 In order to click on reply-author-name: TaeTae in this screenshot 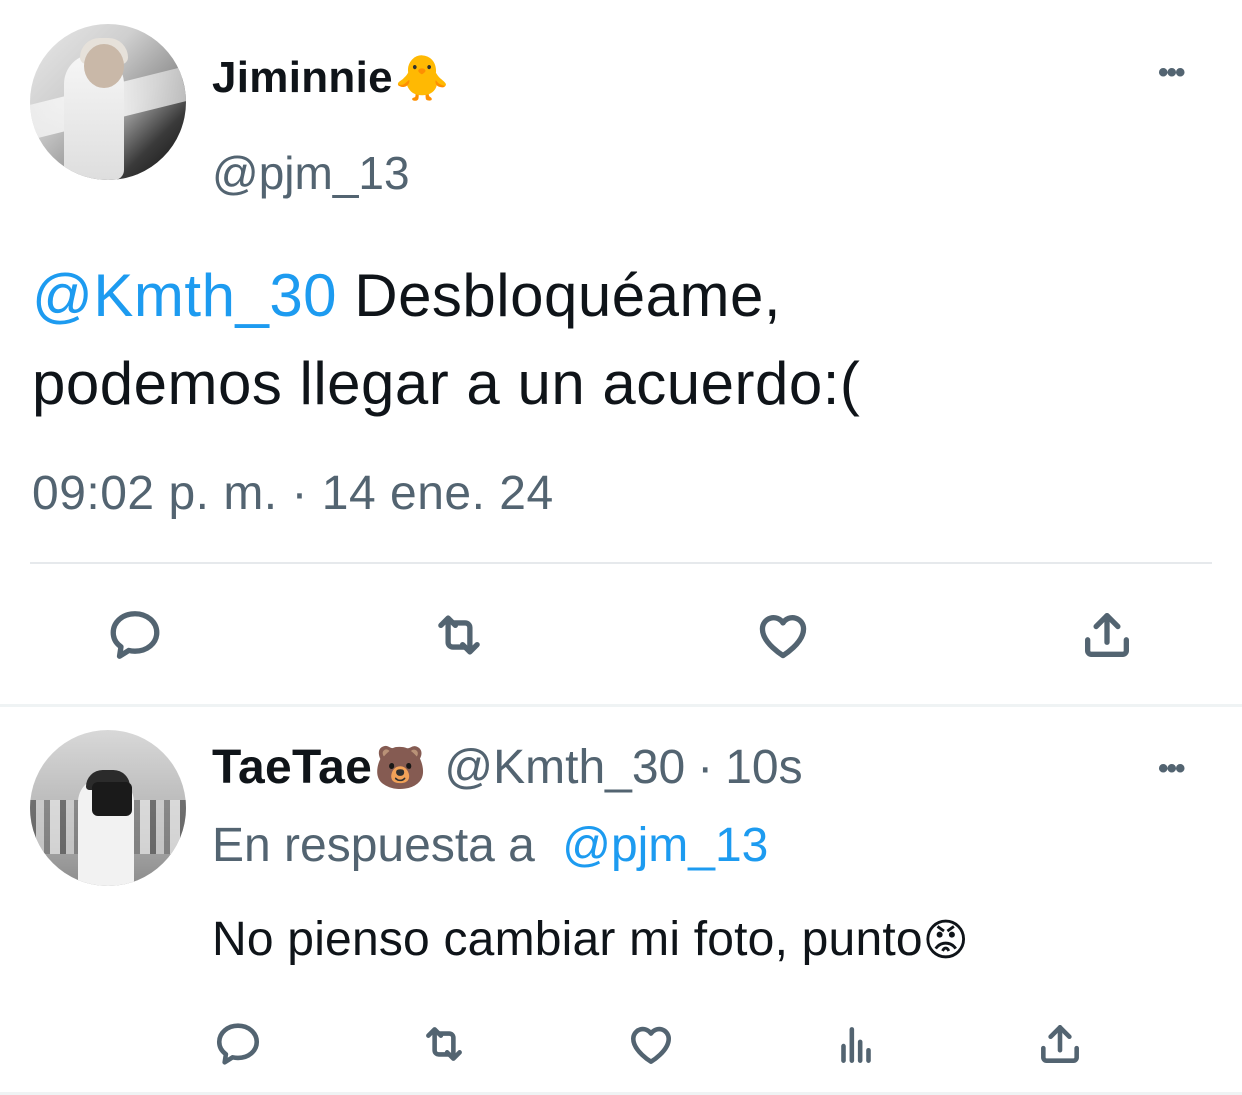, I will do `click(292, 767)`.